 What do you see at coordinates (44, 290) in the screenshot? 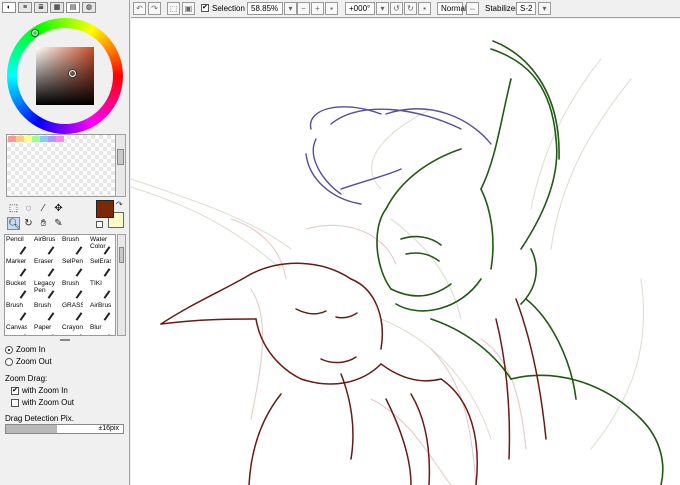
I see `brush-slot: Legacy Pen` at bounding box center [44, 290].